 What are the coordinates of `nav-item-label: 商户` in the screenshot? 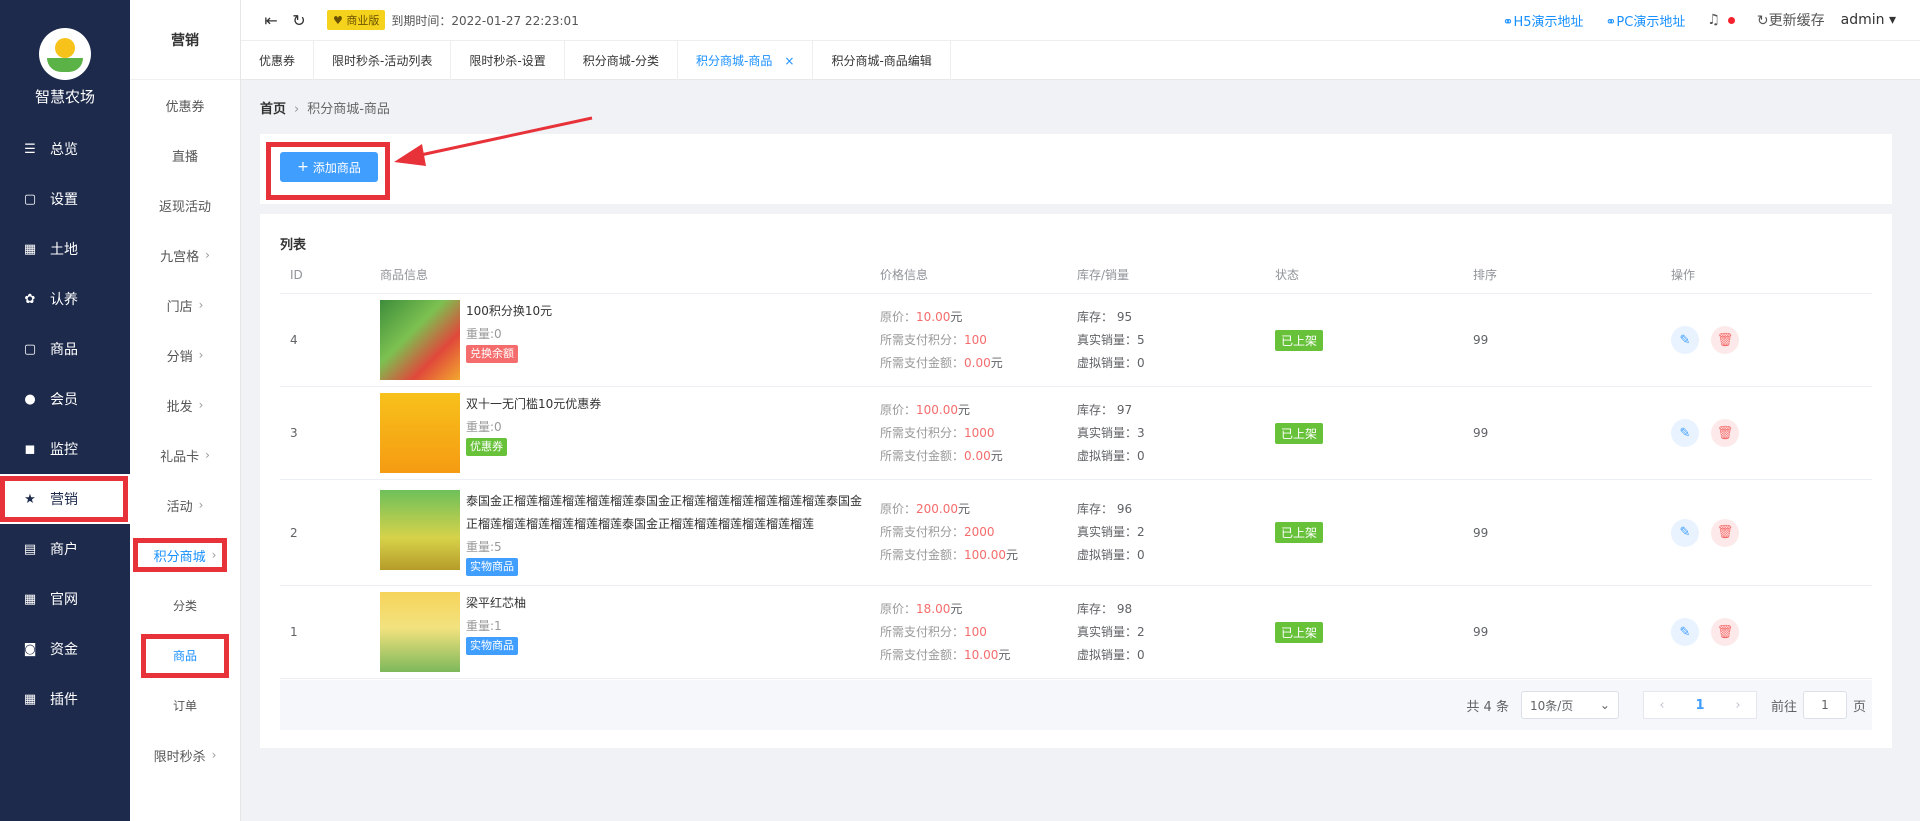 It's located at (64, 550).